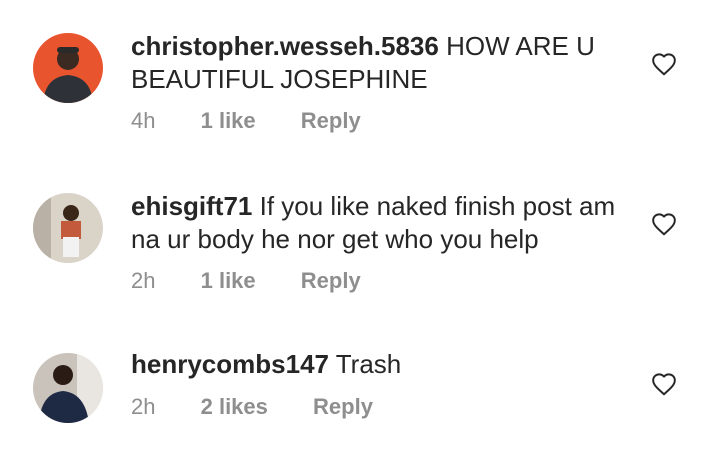 Image resolution: width=720 pixels, height=450 pixels. What do you see at coordinates (234, 407) in the screenshot?
I see `comment-likes: 2 likes` at bounding box center [234, 407].